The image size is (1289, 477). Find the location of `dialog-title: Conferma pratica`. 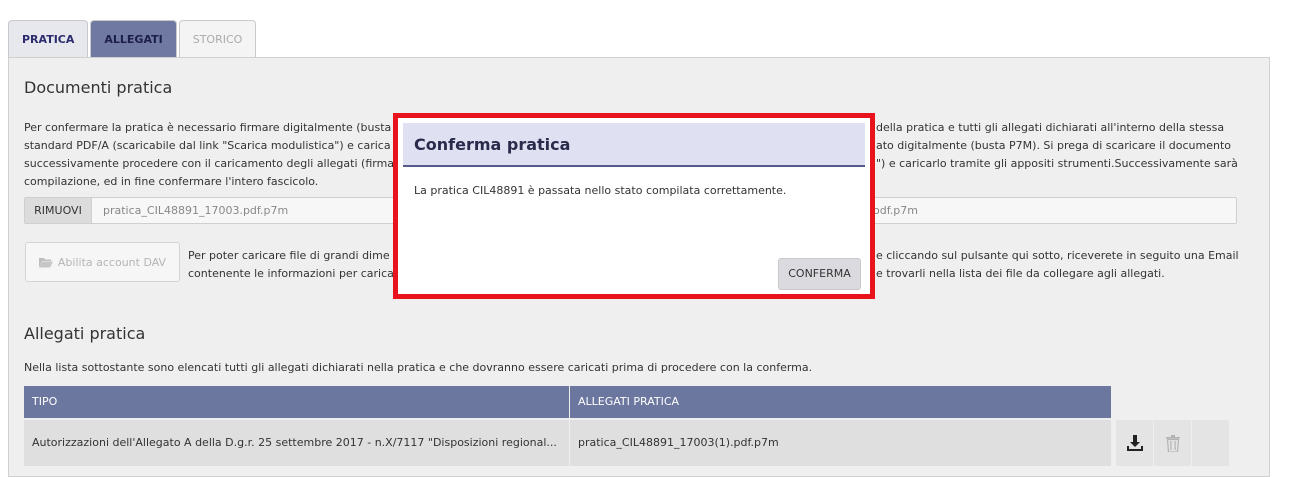

dialog-title: Conferma pratica is located at coordinates (492, 144).